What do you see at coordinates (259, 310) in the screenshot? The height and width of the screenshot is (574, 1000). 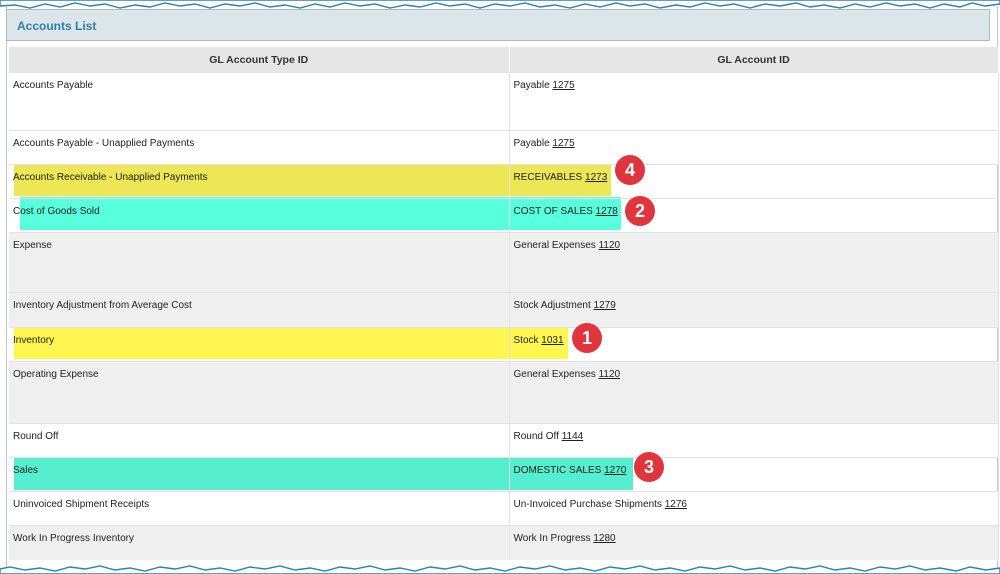 I see `cell-account-type: Inventory Adjustment from Average Cost` at bounding box center [259, 310].